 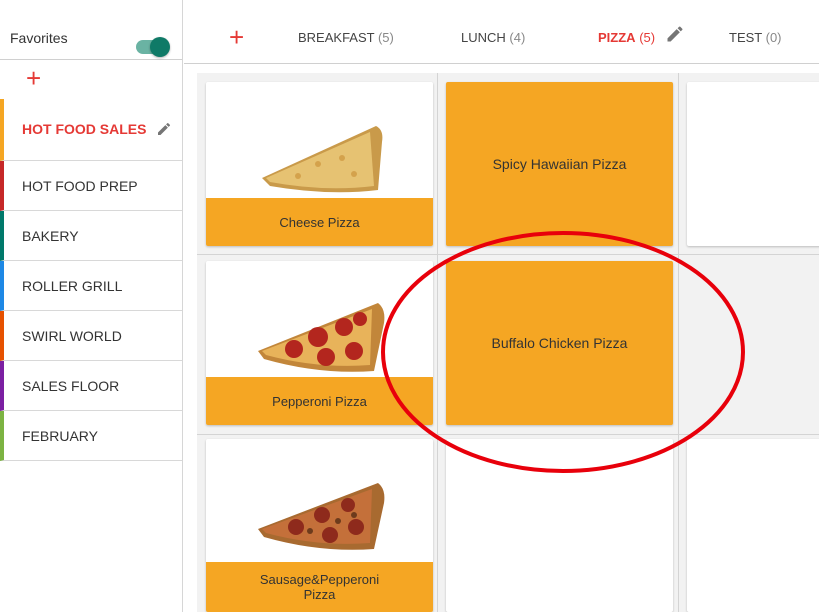 What do you see at coordinates (236, 37) in the screenshot?
I see `add-tab-button: +` at bounding box center [236, 37].